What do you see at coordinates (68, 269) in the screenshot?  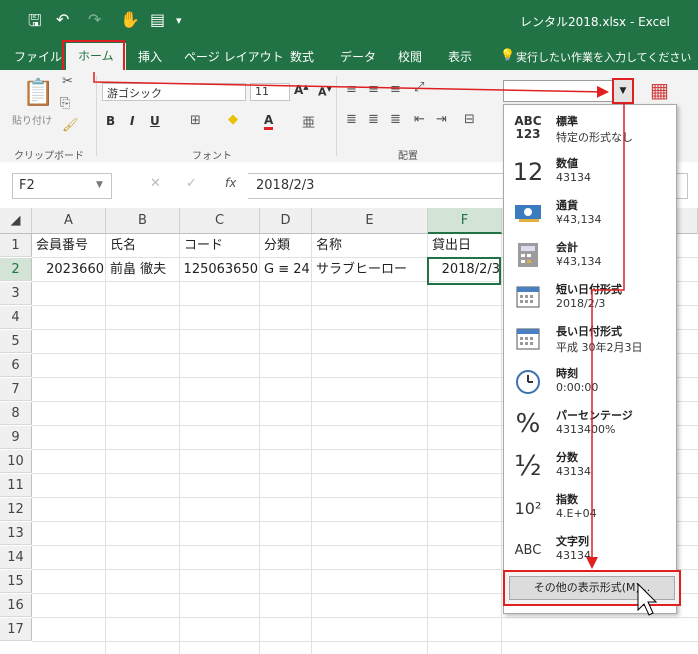 I see `cell-a2: 2023660` at bounding box center [68, 269].